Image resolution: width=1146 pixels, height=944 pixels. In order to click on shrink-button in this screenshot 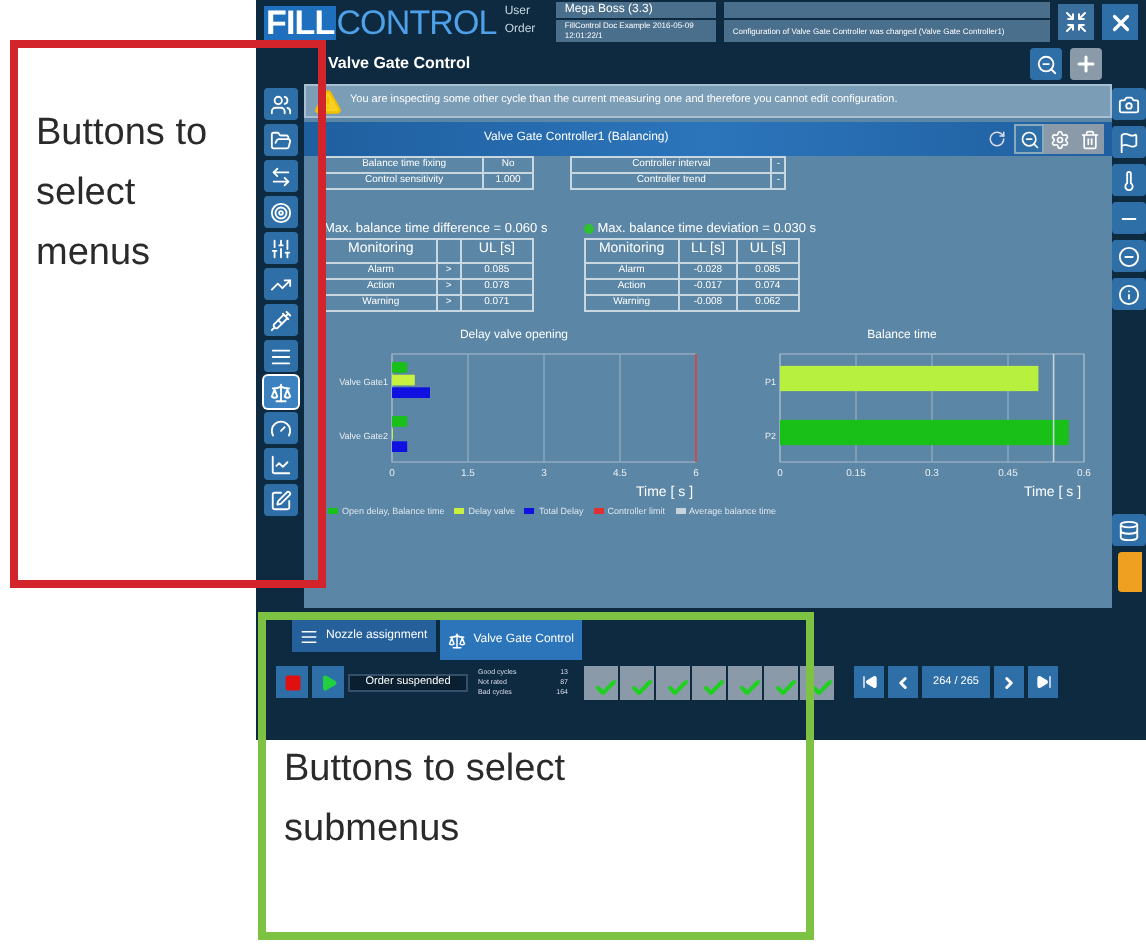, I will do `click(1076, 22)`.